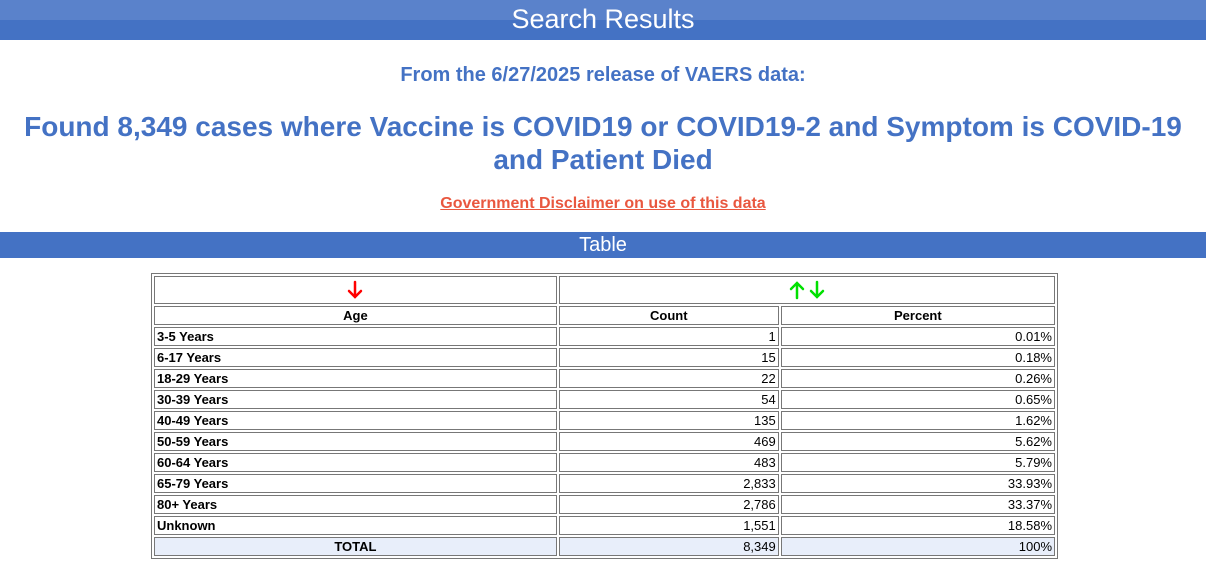 Image resolution: width=1206 pixels, height=574 pixels. What do you see at coordinates (355, 420) in the screenshot?
I see `age-cell: 40-49 Years` at bounding box center [355, 420].